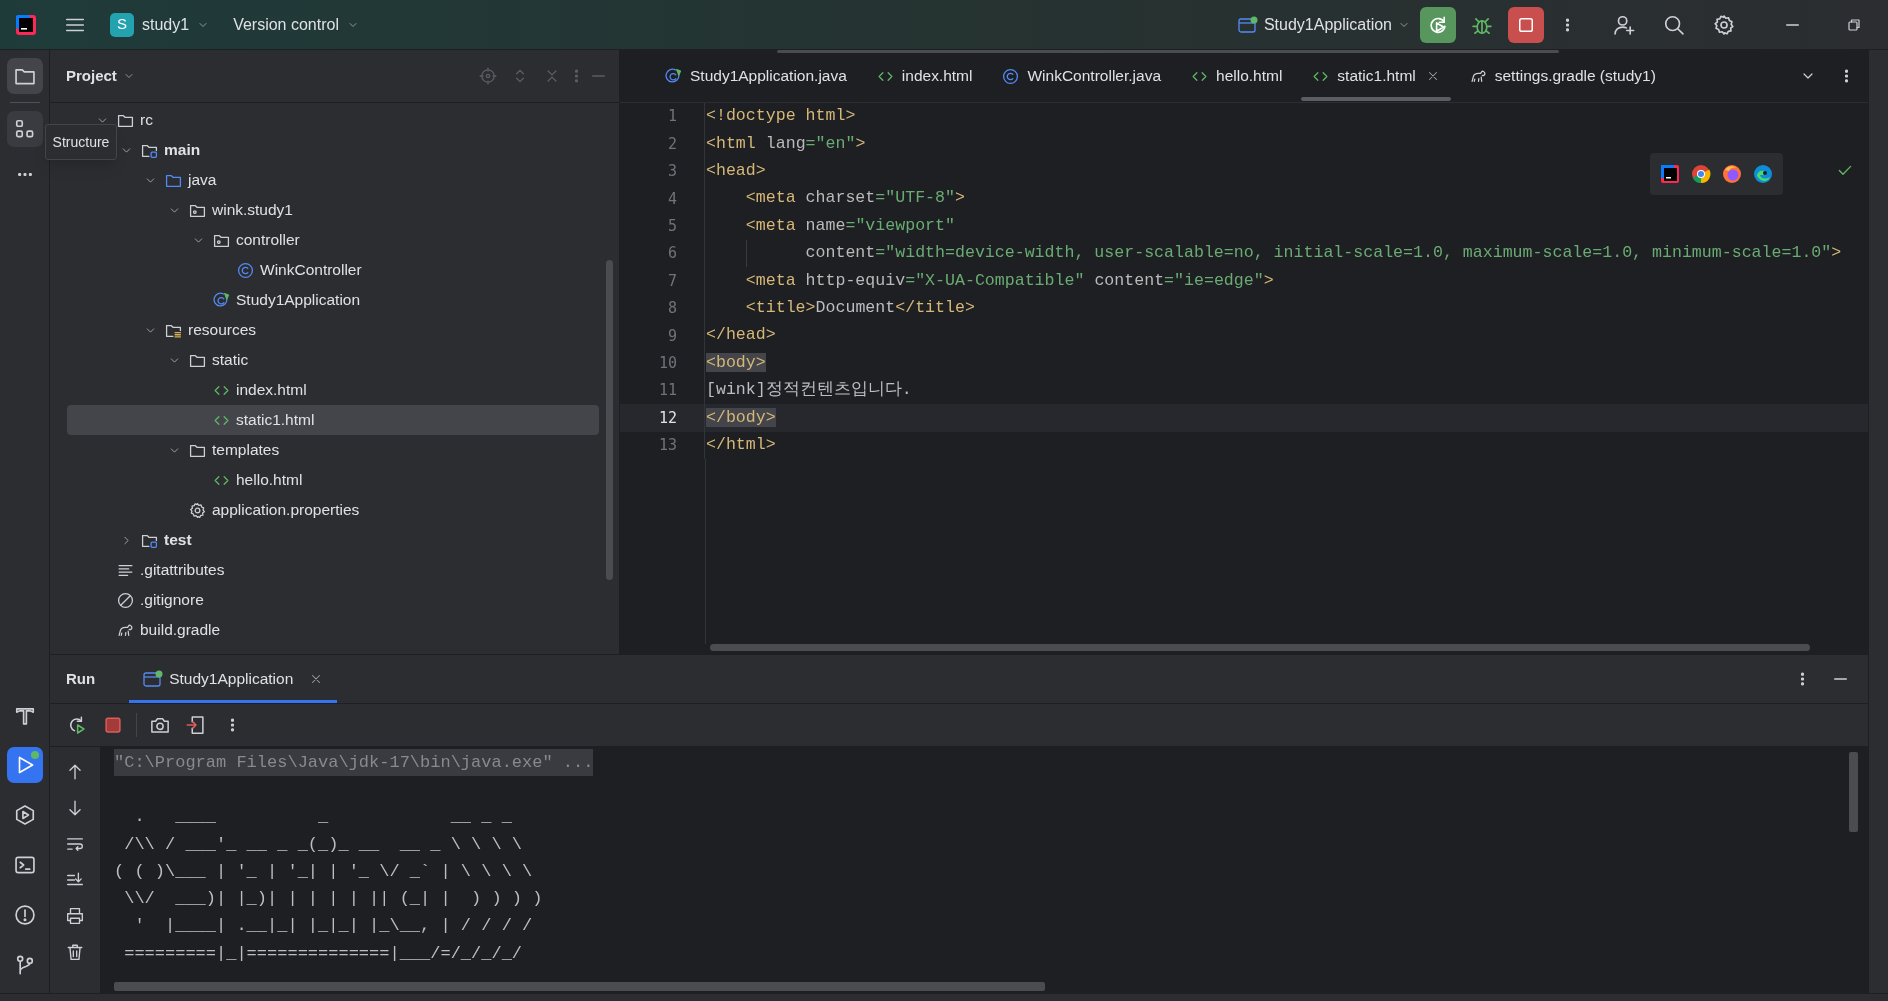 The image size is (1888, 1001). I want to click on tooltip: Structure, so click(81, 142).